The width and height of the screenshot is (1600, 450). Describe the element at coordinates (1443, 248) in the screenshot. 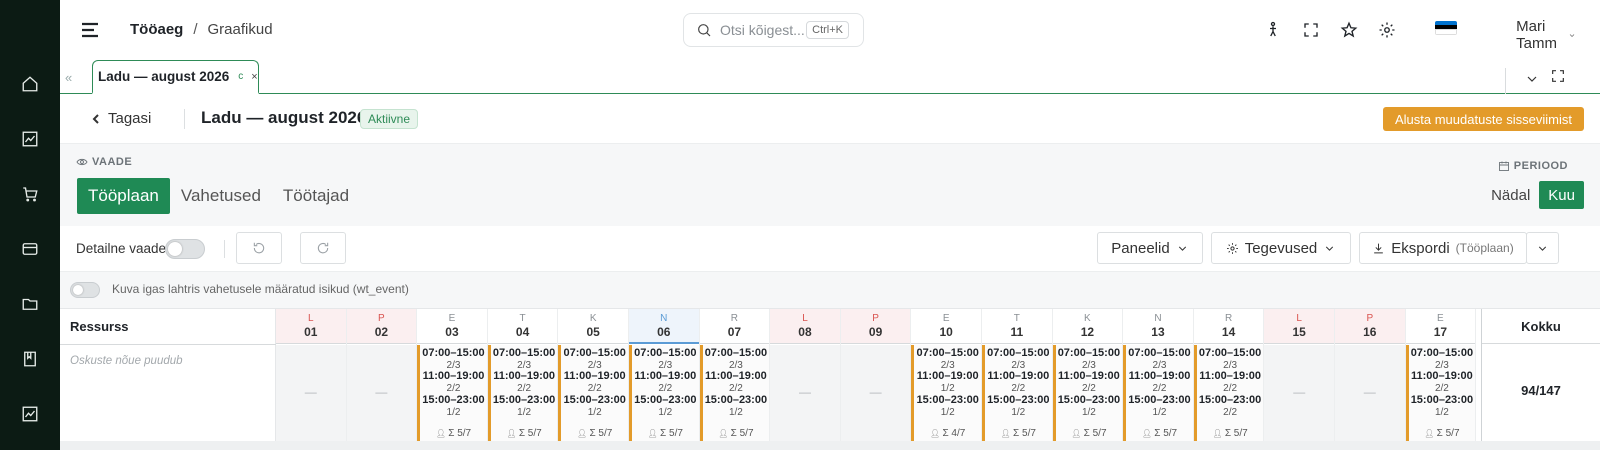

I see `export-button: Ekspordi (Tööplaan)` at that location.